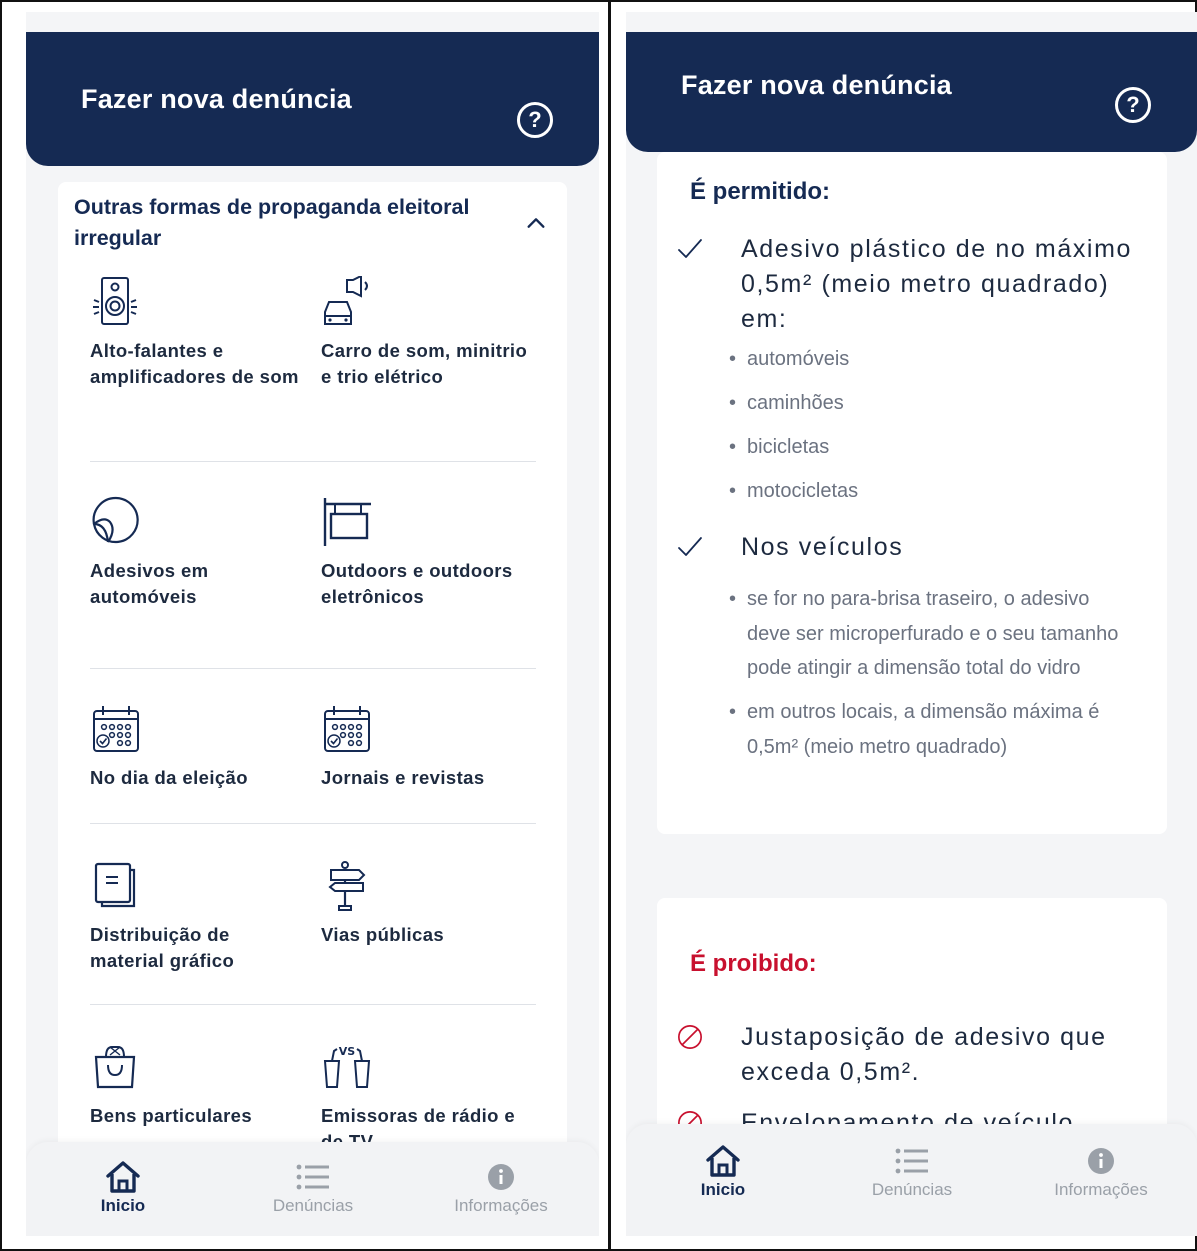 This screenshot has width=1197, height=1251. Describe the element at coordinates (347, 886) in the screenshot. I see `signpost-icon` at that location.